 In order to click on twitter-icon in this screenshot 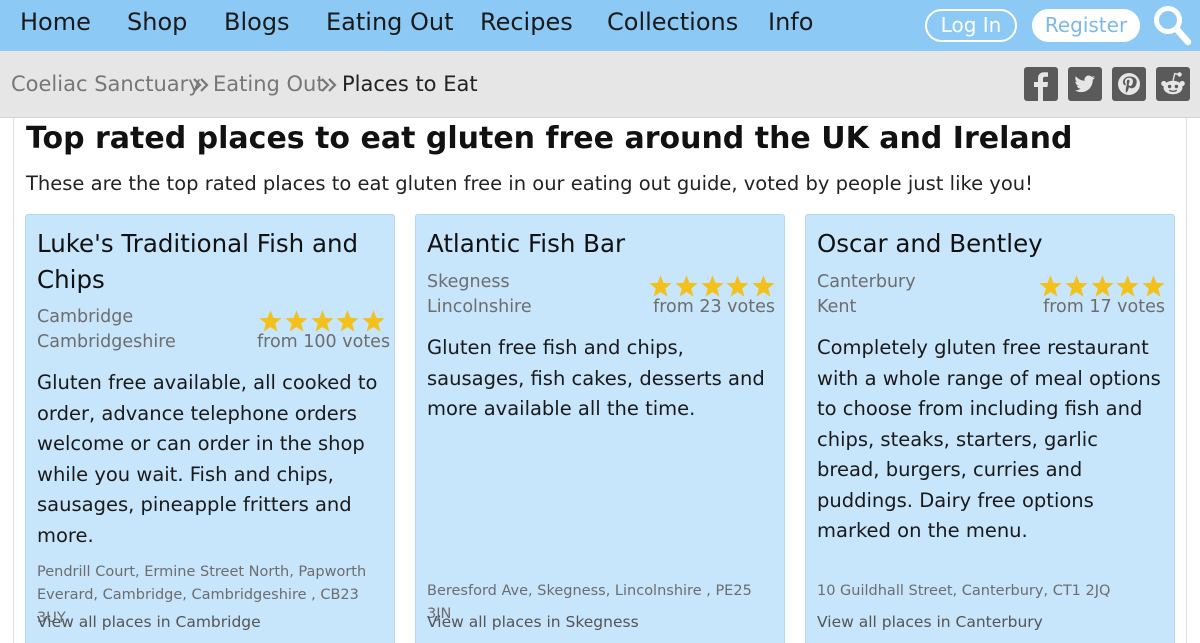, I will do `click(1085, 84)`.